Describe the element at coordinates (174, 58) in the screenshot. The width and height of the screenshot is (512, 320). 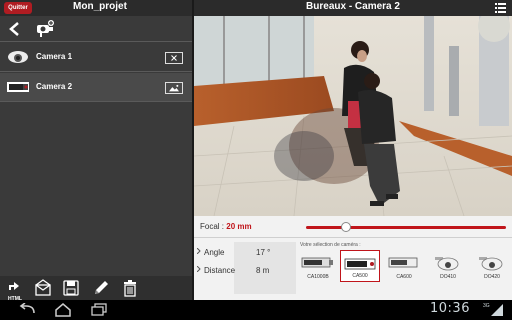
I see `close-box-icon` at that location.